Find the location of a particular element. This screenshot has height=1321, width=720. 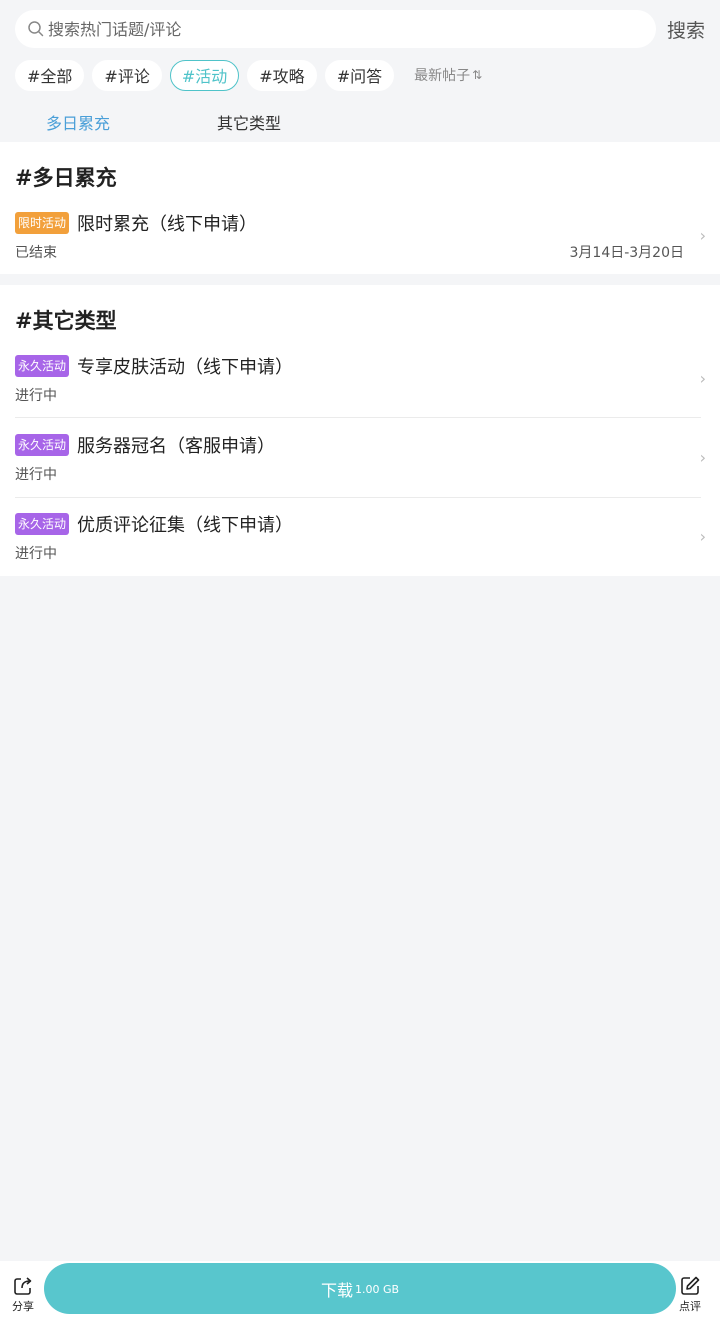

search-icon is located at coordinates (36, 29).